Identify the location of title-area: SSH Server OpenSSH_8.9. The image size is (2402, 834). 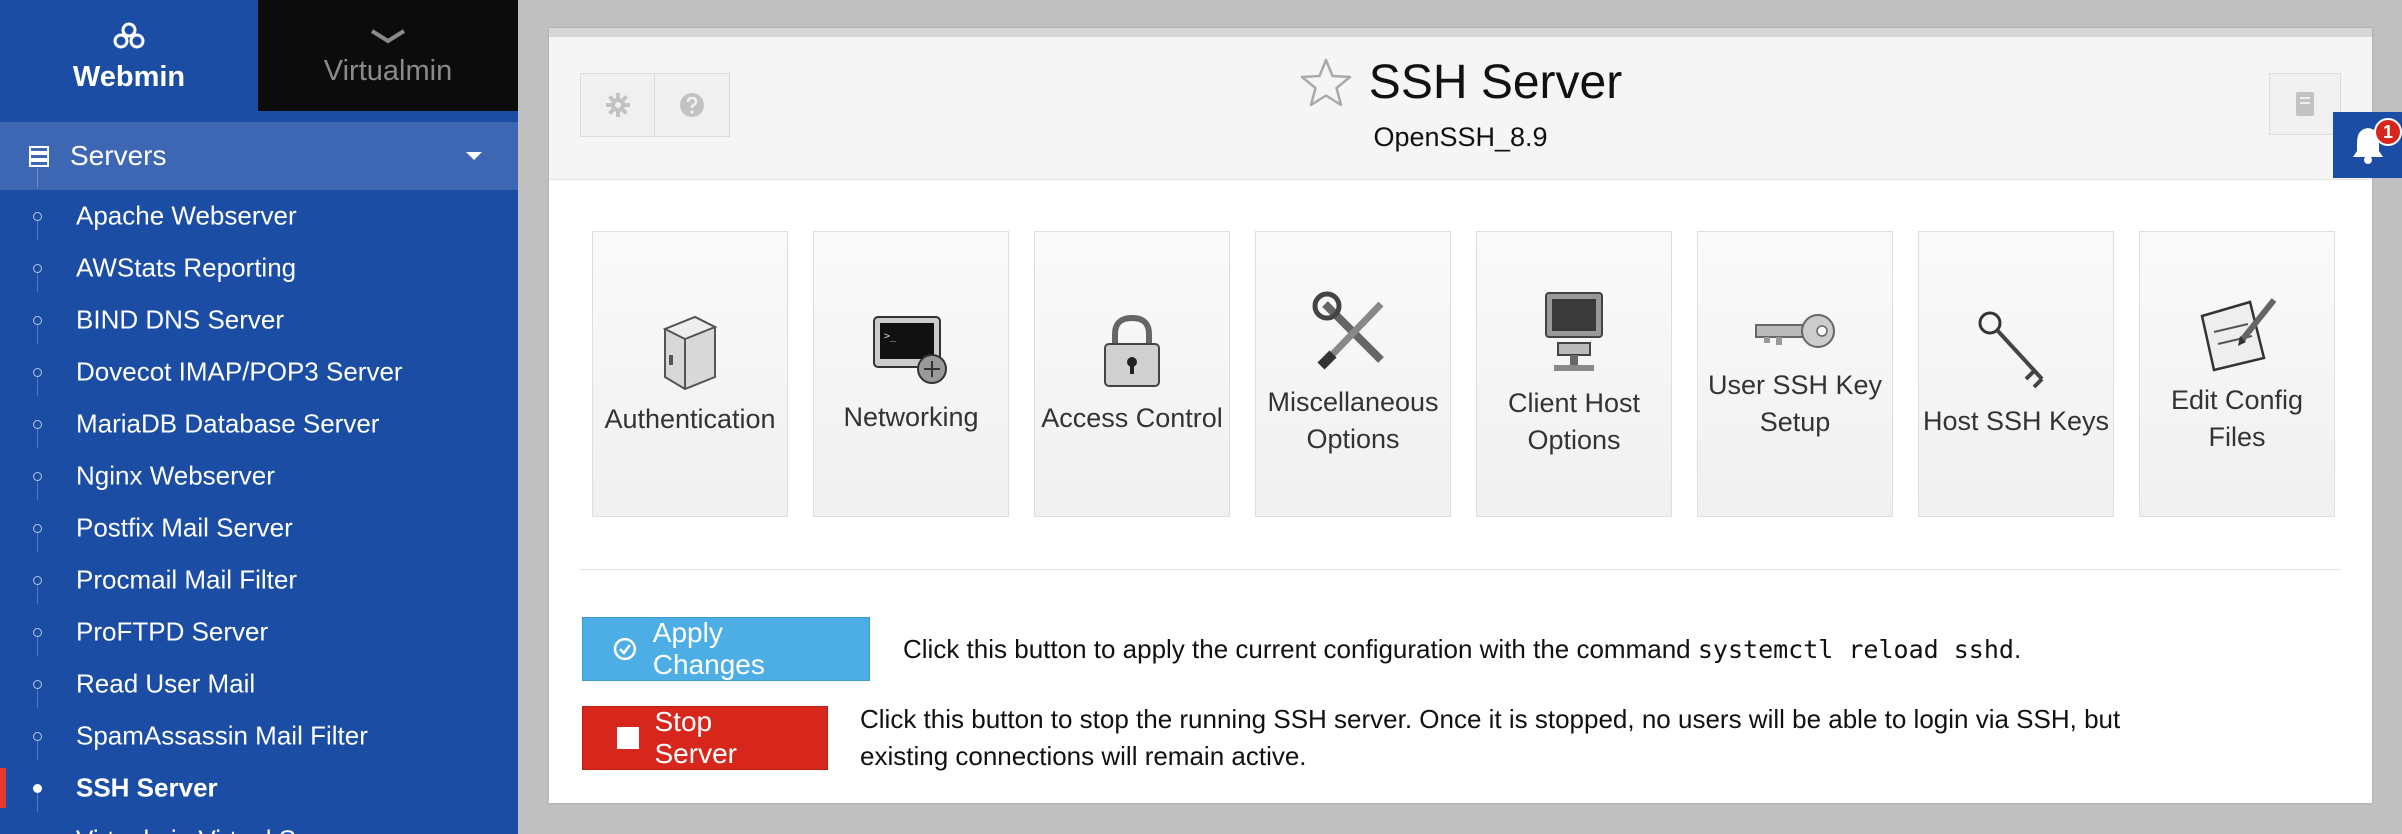
(1460, 104).